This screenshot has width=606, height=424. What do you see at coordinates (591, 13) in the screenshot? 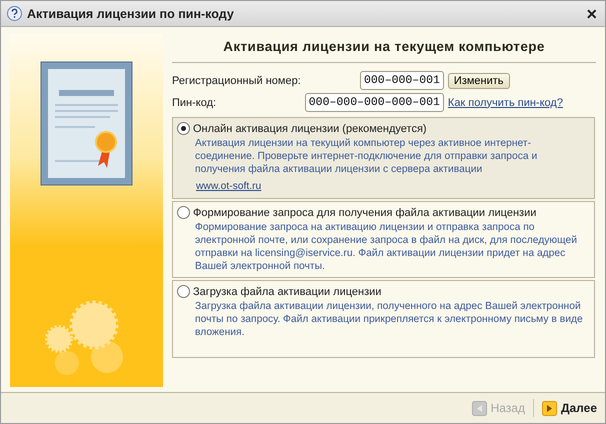
I see `close-button: ×` at bounding box center [591, 13].